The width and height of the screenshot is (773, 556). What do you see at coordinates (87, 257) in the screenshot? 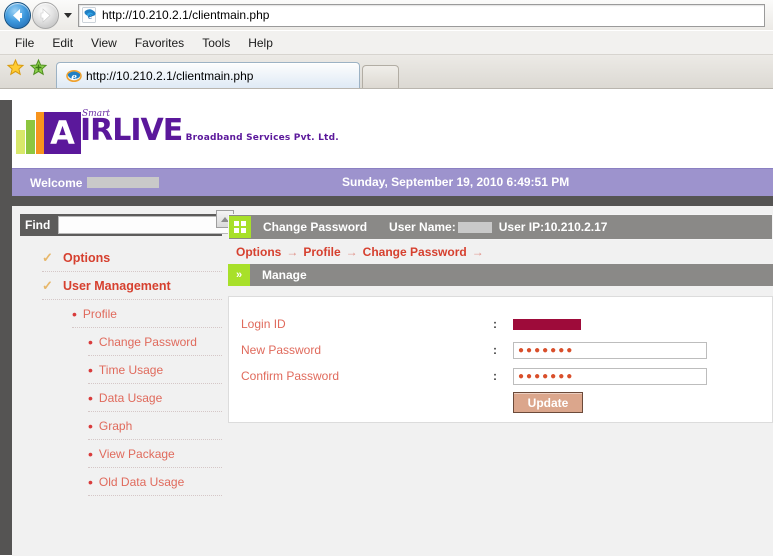
I see `sidebar-item-label: Options` at bounding box center [87, 257].